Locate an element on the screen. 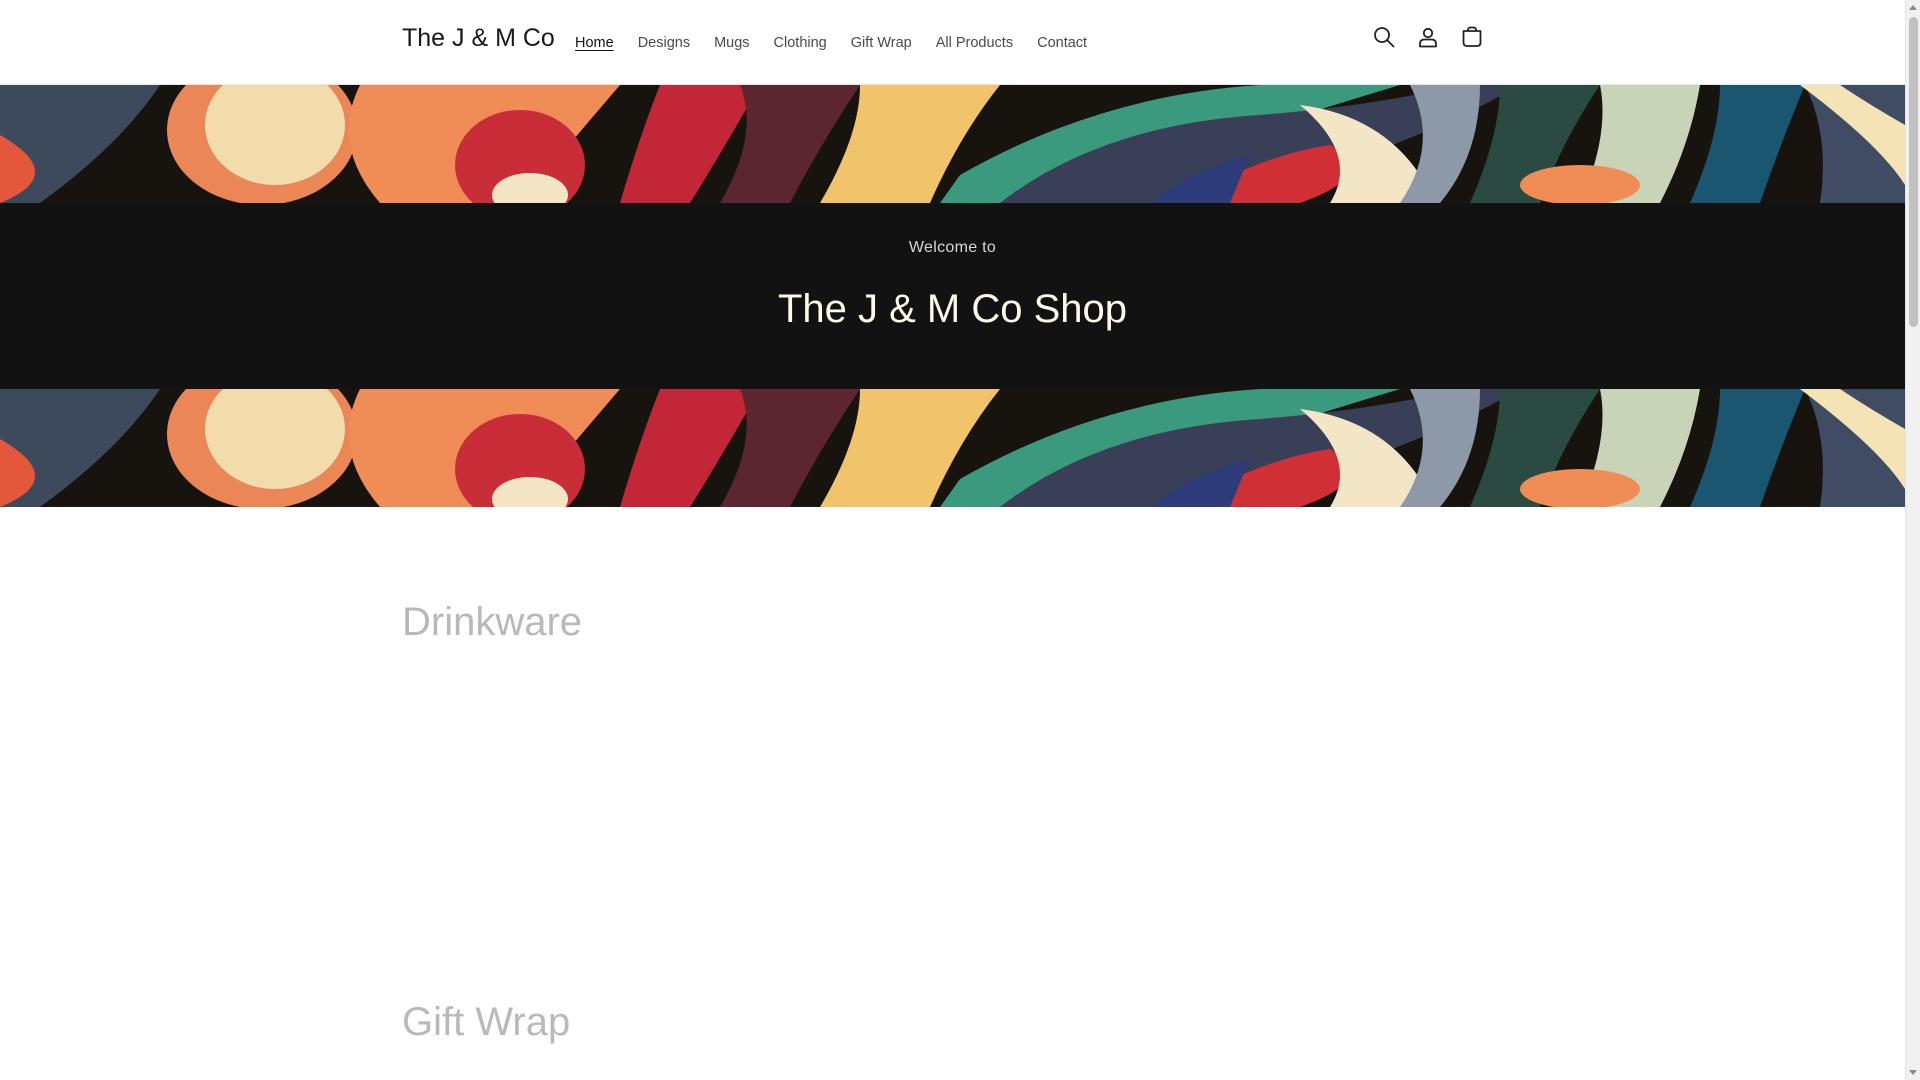  hero-pattern-top is located at coordinates (952, 144).